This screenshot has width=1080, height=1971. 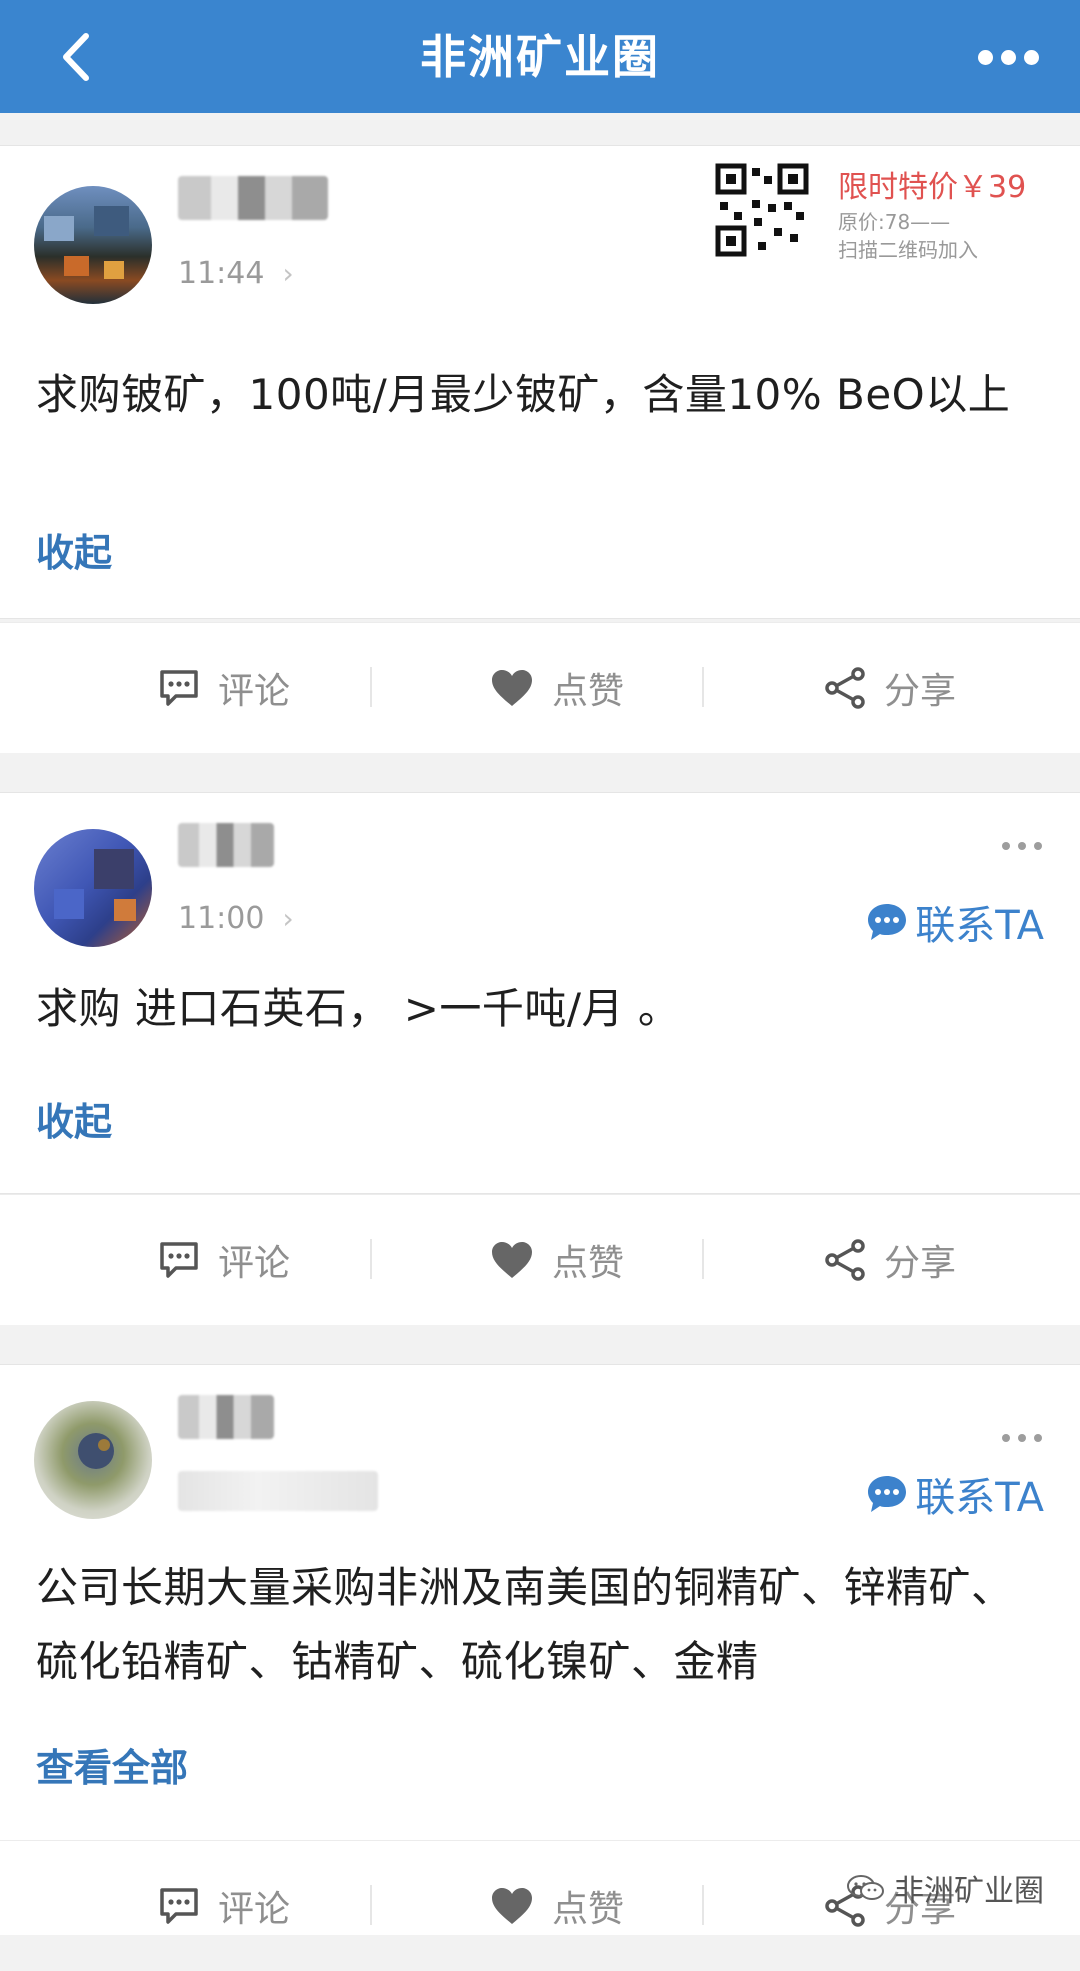 What do you see at coordinates (894, 222) in the screenshot?
I see `promo-original-price: 原价:78——` at bounding box center [894, 222].